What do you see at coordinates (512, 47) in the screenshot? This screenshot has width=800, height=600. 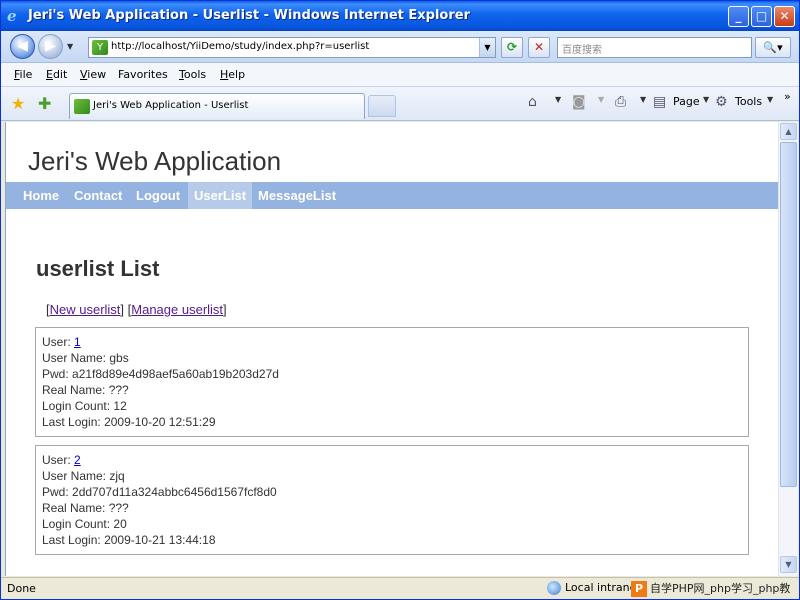 I see `refresh-button: ⟳` at bounding box center [512, 47].